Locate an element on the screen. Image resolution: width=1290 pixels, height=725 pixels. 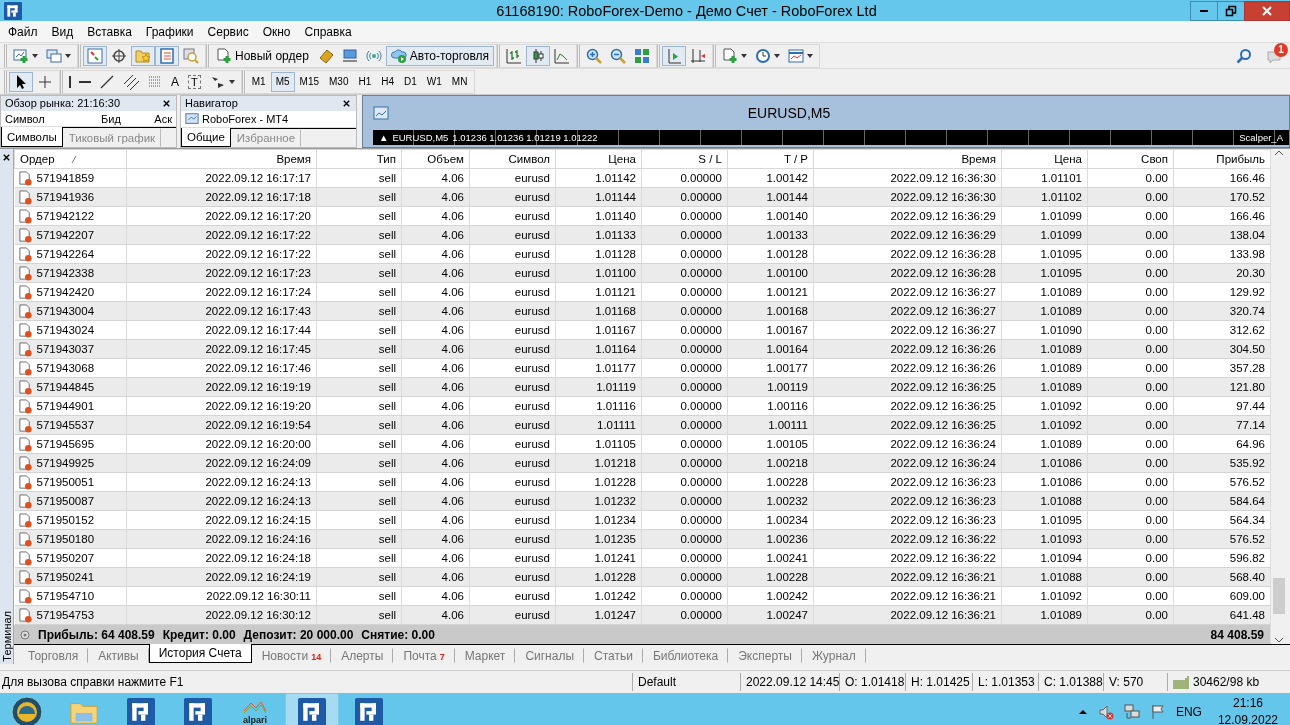
monitor-icon is located at coordinates (349, 55).